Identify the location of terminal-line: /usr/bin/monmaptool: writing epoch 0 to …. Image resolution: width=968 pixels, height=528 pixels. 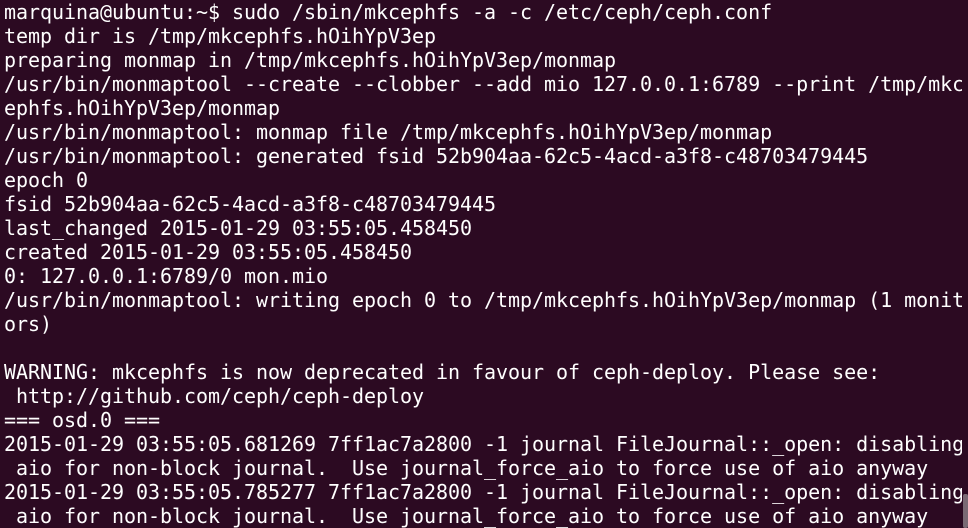
(484, 300).